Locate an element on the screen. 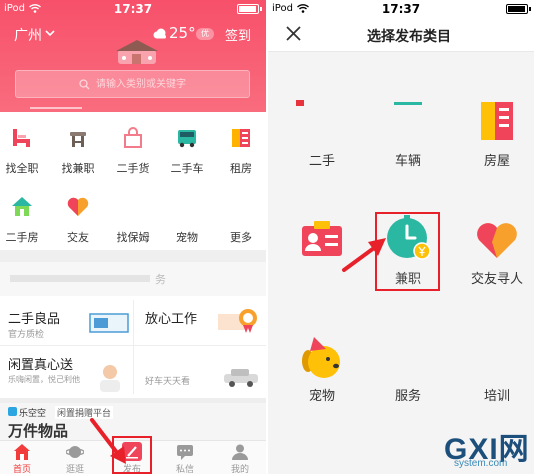  category-training: 培训 is located at coordinates (495, 367).